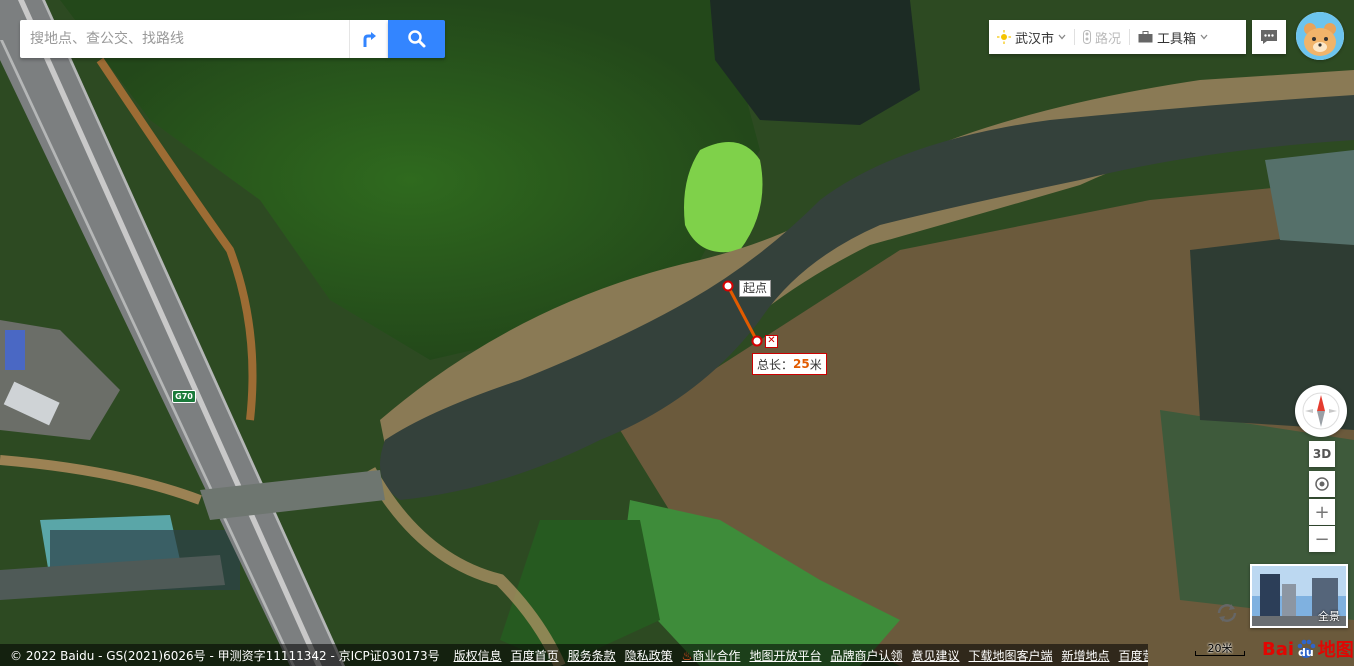  I want to click on route-arrow-icon, so click(369, 39).